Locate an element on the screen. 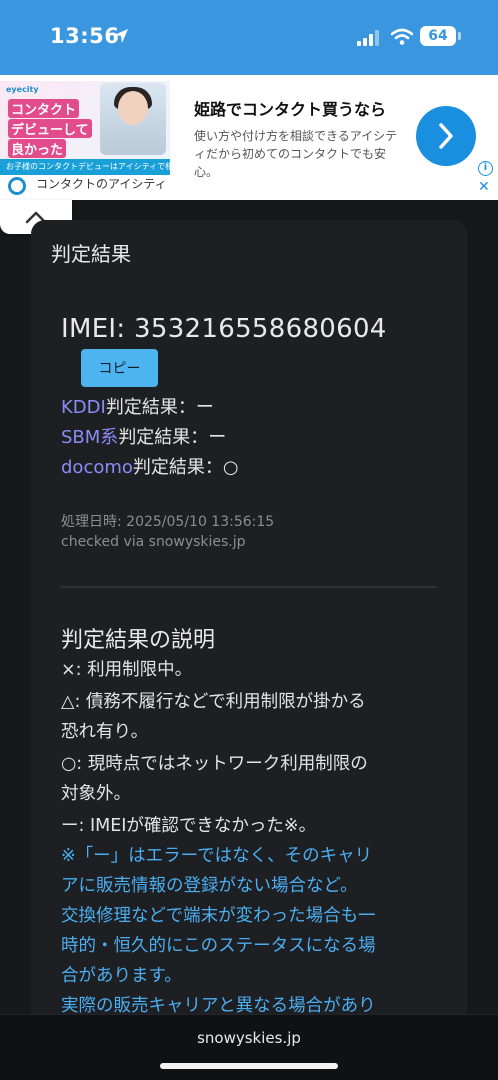 The image size is (498, 1080). page-title: 判定結果 is located at coordinates (91, 254).